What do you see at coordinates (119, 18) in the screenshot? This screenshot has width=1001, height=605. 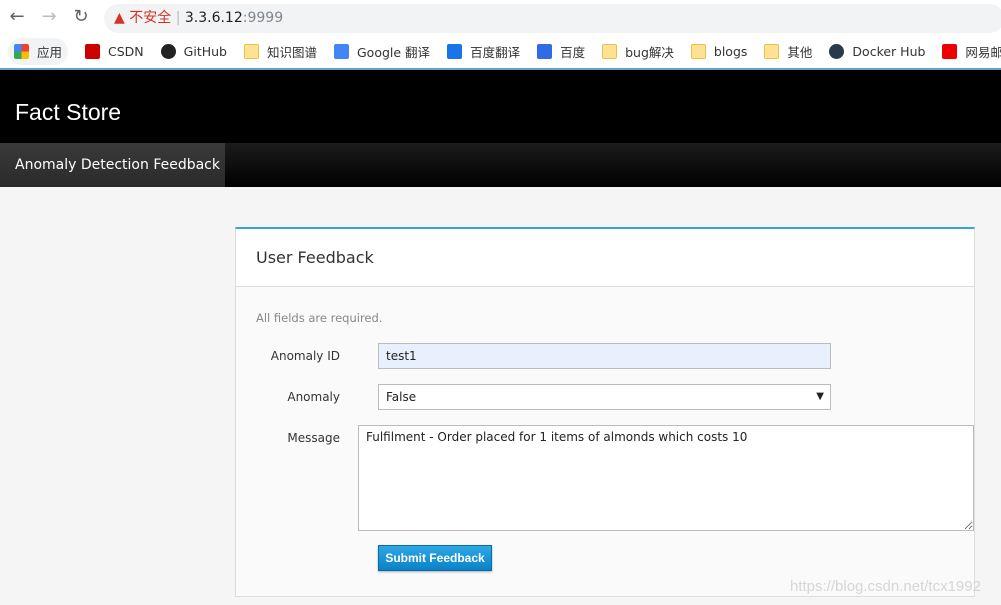 I see `warning-icon: ▲` at bounding box center [119, 18].